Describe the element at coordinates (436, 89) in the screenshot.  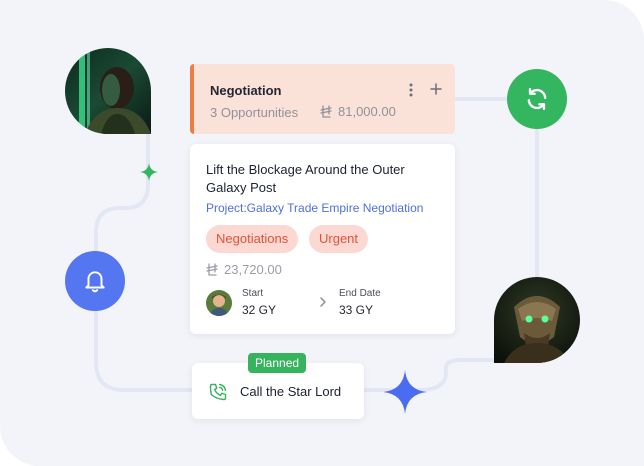
I see `plus-icon` at that location.